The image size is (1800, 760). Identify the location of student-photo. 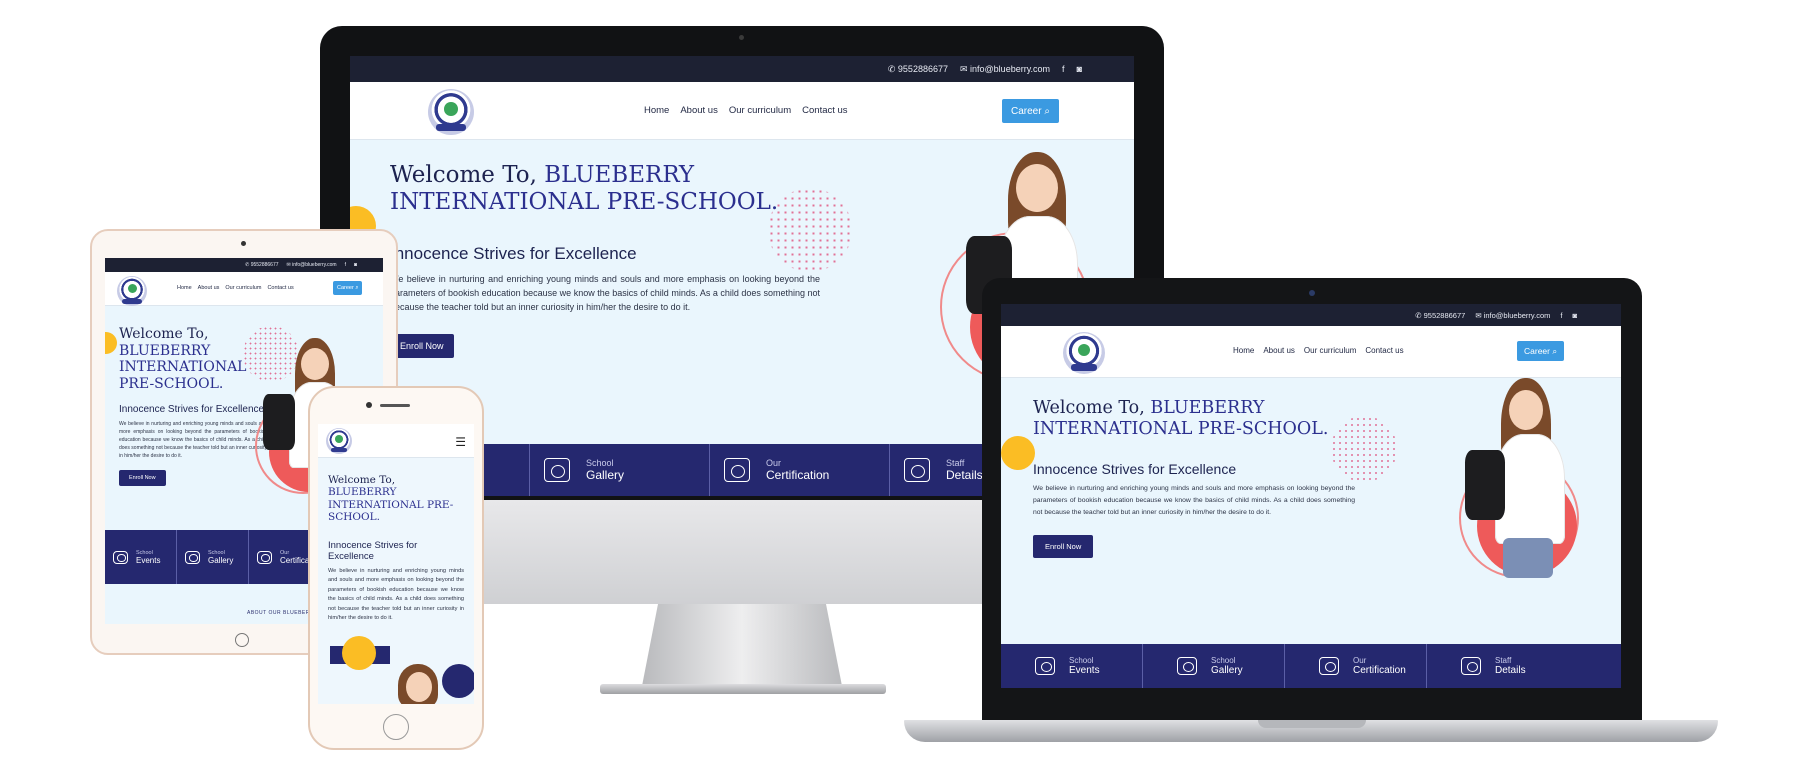
(420, 684).